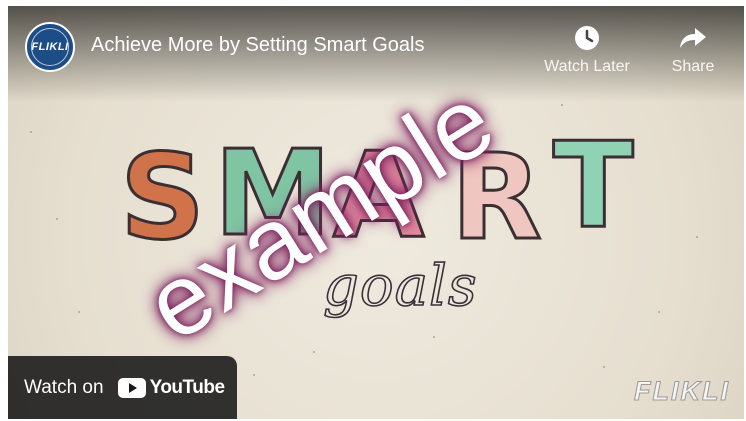  I want to click on watch-later-label: Watch Later, so click(587, 66).